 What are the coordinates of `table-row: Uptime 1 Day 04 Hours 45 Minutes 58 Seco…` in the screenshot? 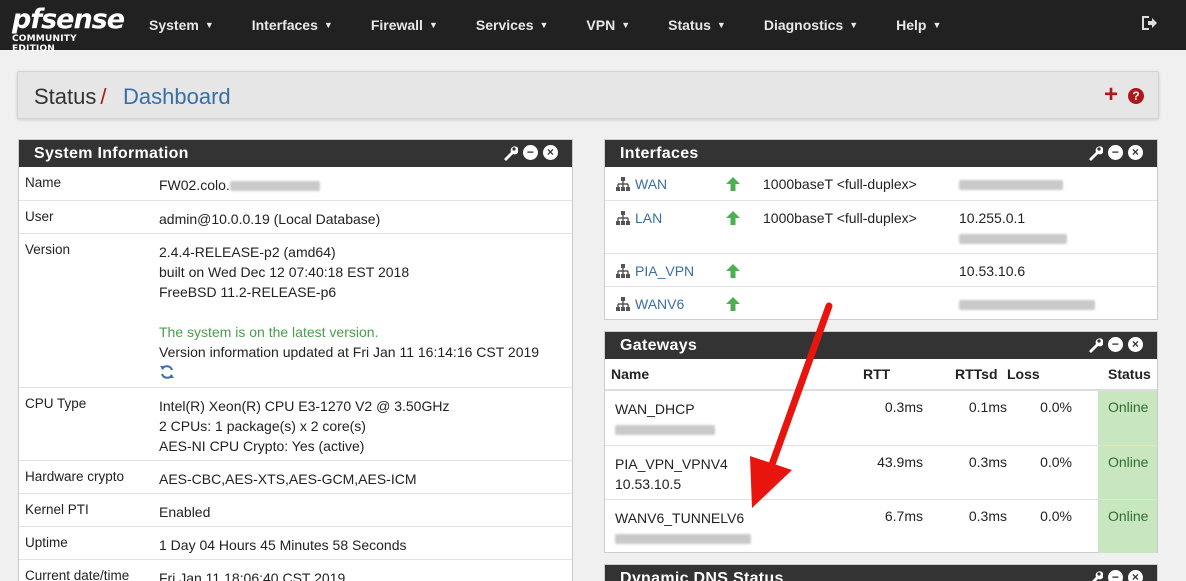 It's located at (295, 542).